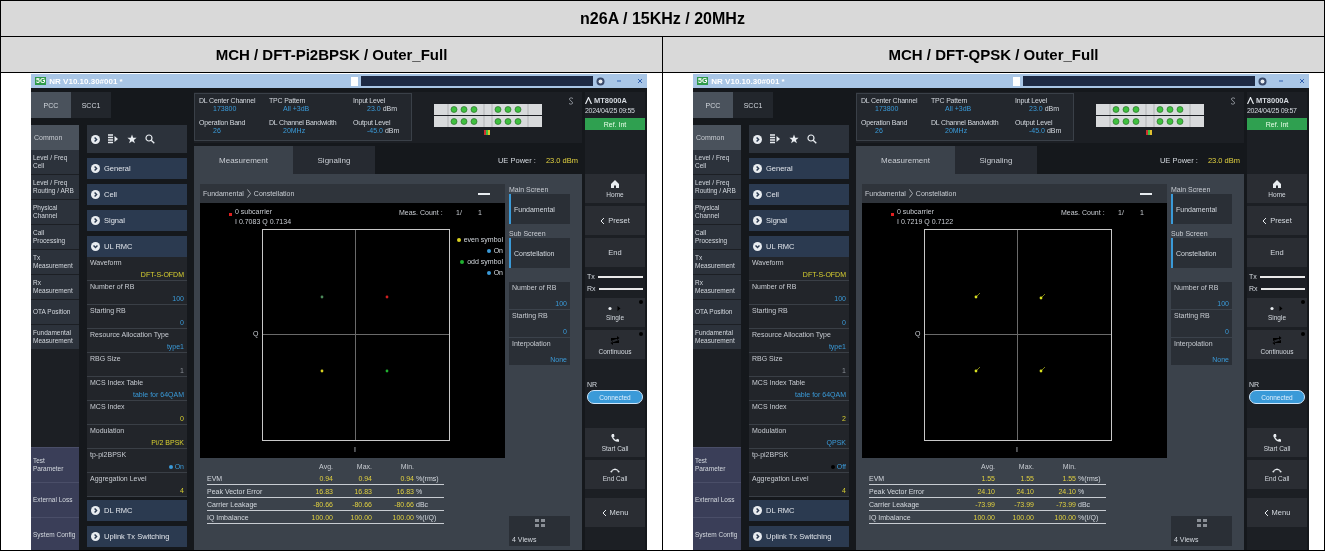 Image resolution: width=1325 pixels, height=551 pixels. I want to click on column-heading: MCH / DFT-QPSK / Outer_Full, so click(993, 54).